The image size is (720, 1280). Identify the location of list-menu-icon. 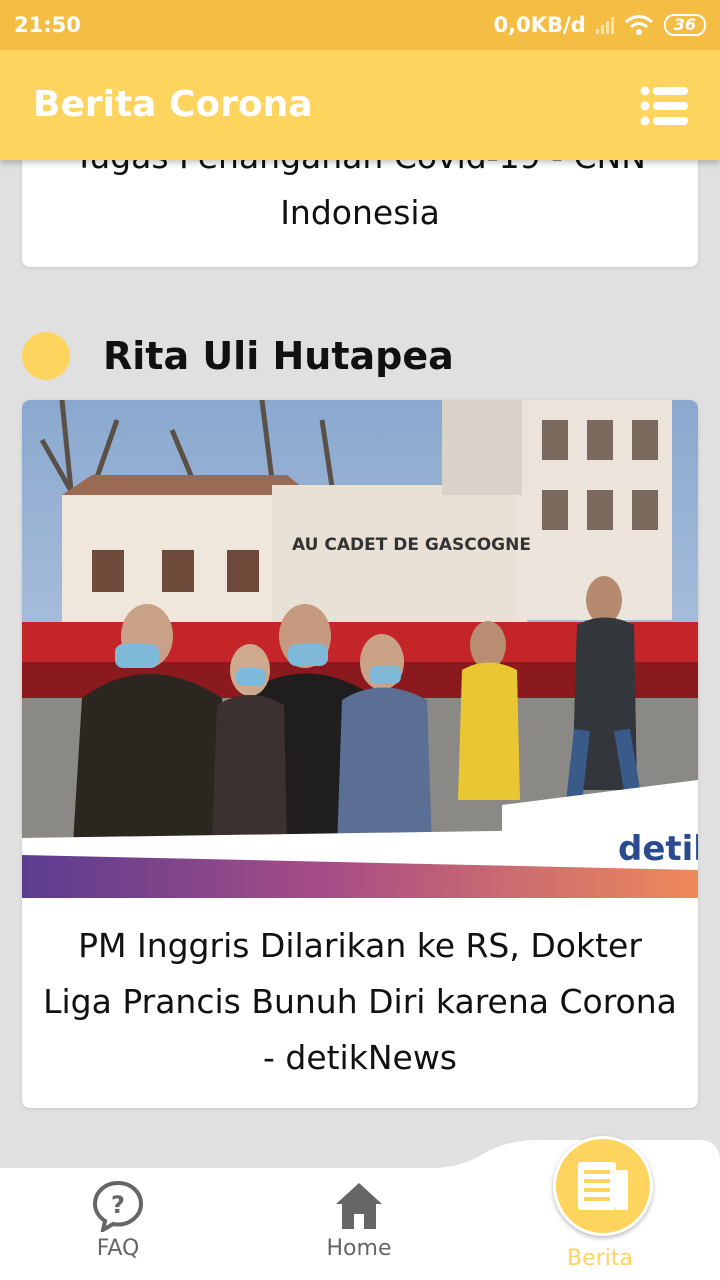
(664, 106).